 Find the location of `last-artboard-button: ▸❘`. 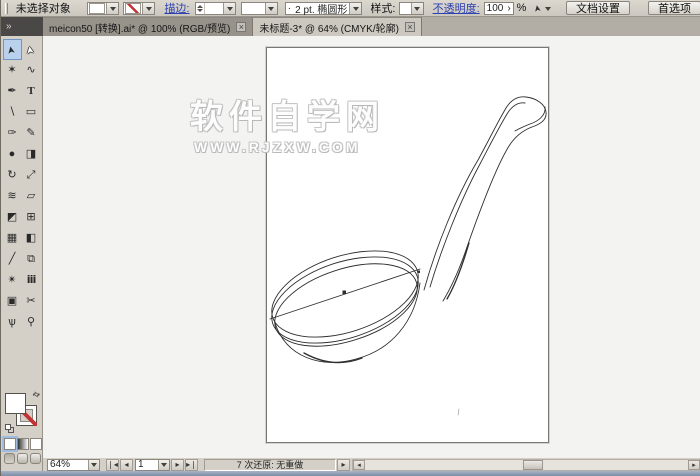

last-artboard-button: ▸❘ is located at coordinates (191, 464).